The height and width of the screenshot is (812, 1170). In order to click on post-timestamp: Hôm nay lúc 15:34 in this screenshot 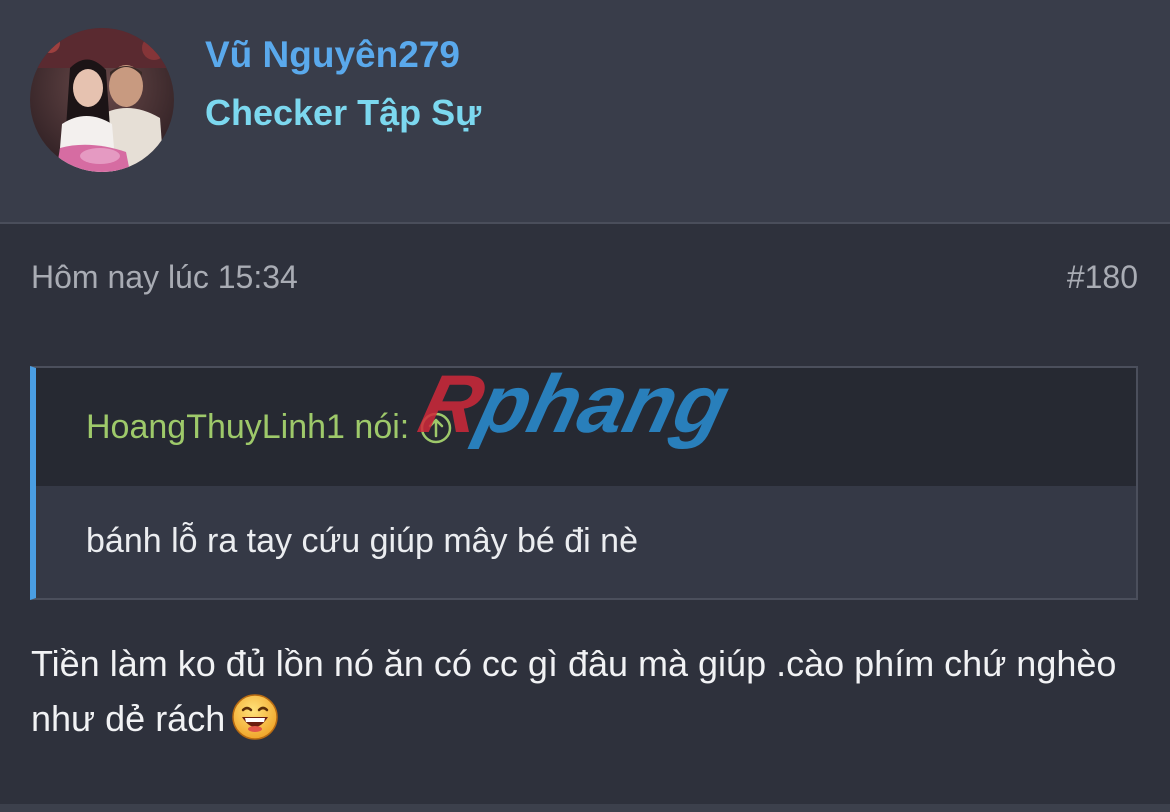, I will do `click(164, 277)`.